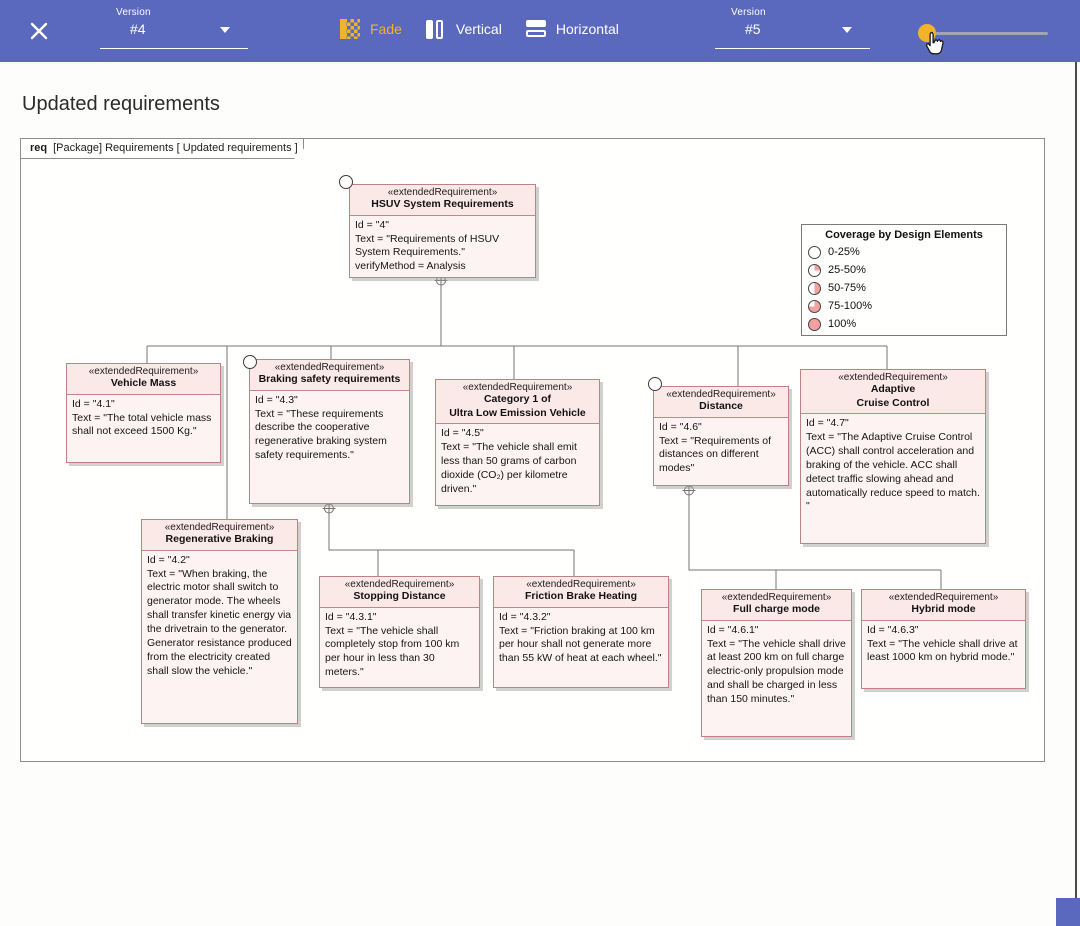 This screenshot has width=1080, height=926. I want to click on opacity-slider, so click(983, 33).